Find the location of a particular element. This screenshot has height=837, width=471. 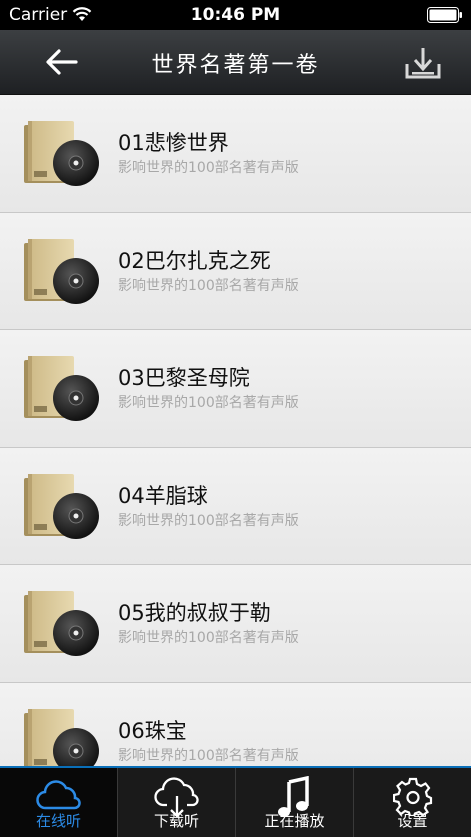

list-item: 02巴尔扎克之死 影响世界的100部名著有声版 is located at coordinates (235, 271).